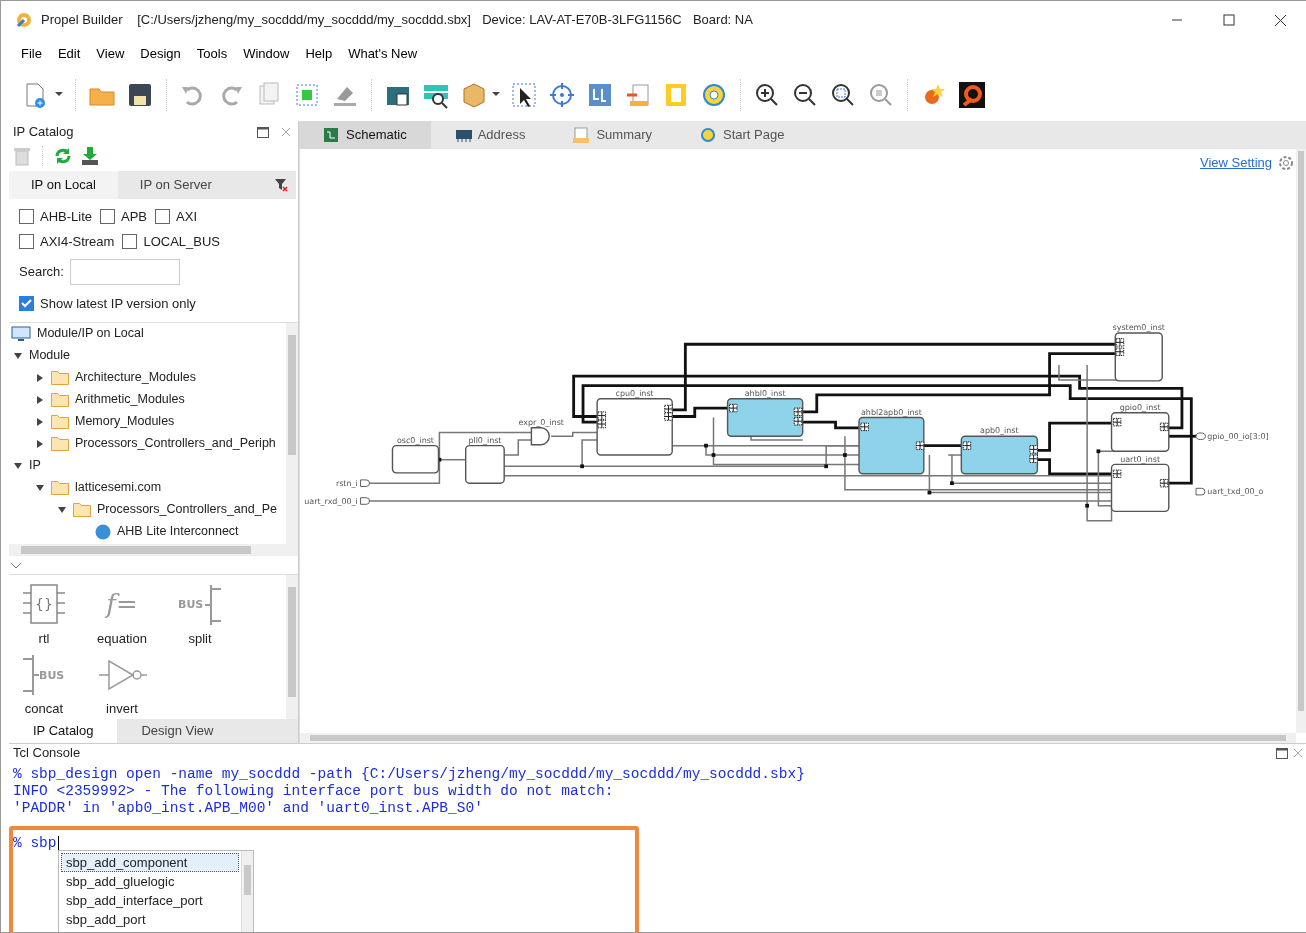 This screenshot has width=1306, height=933. I want to click on menu-item: View, so click(110, 54).